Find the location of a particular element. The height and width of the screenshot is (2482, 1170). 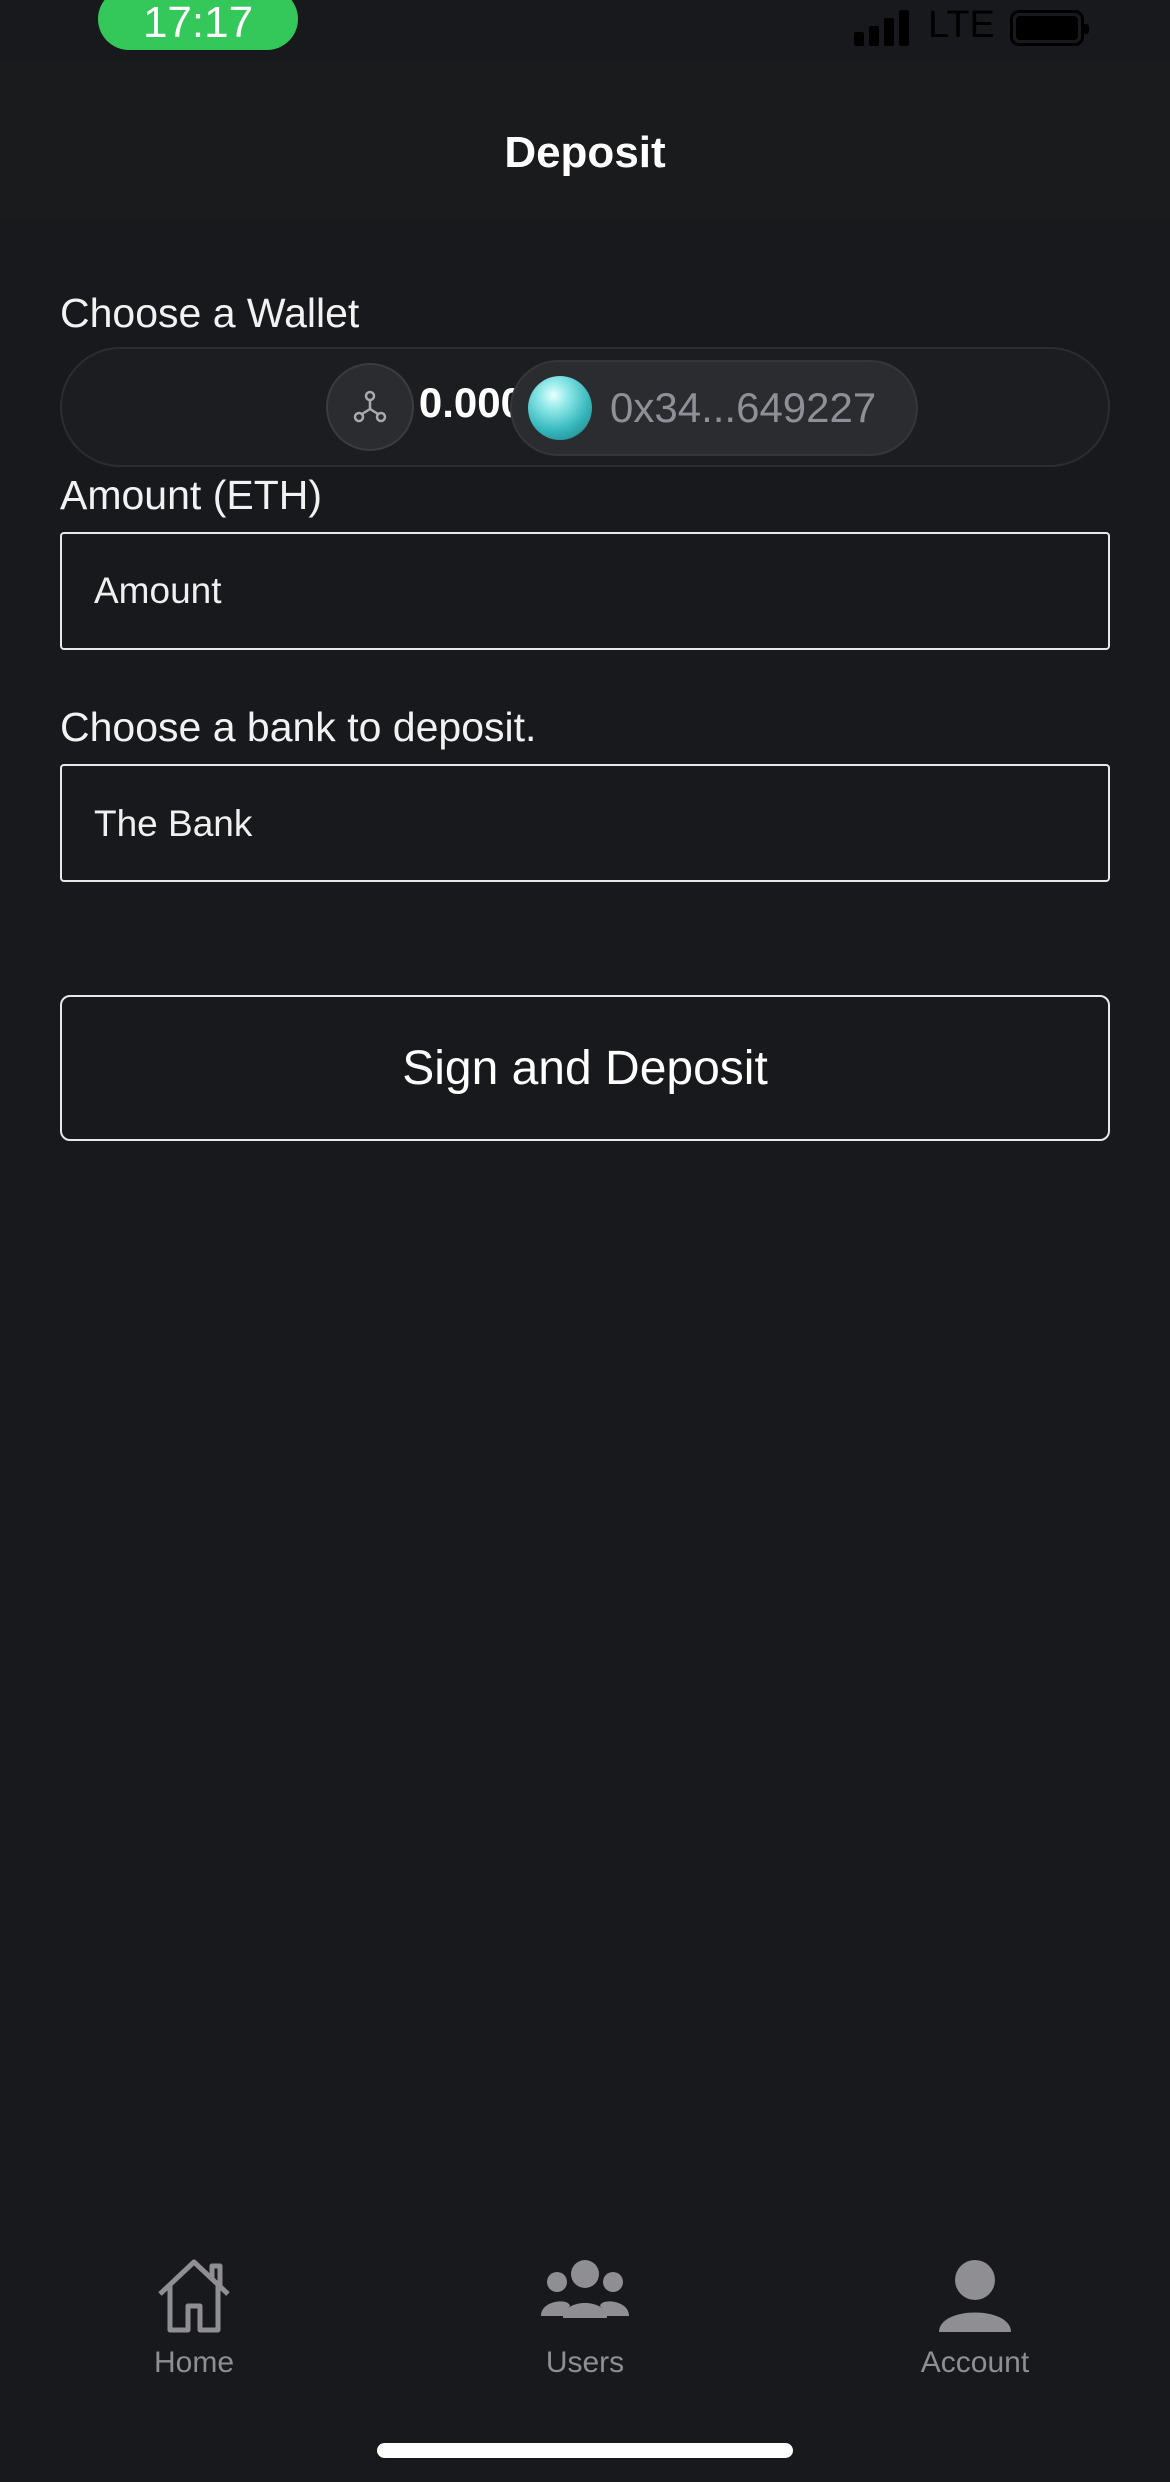

tab-account: Account is located at coordinates (975, 2321).